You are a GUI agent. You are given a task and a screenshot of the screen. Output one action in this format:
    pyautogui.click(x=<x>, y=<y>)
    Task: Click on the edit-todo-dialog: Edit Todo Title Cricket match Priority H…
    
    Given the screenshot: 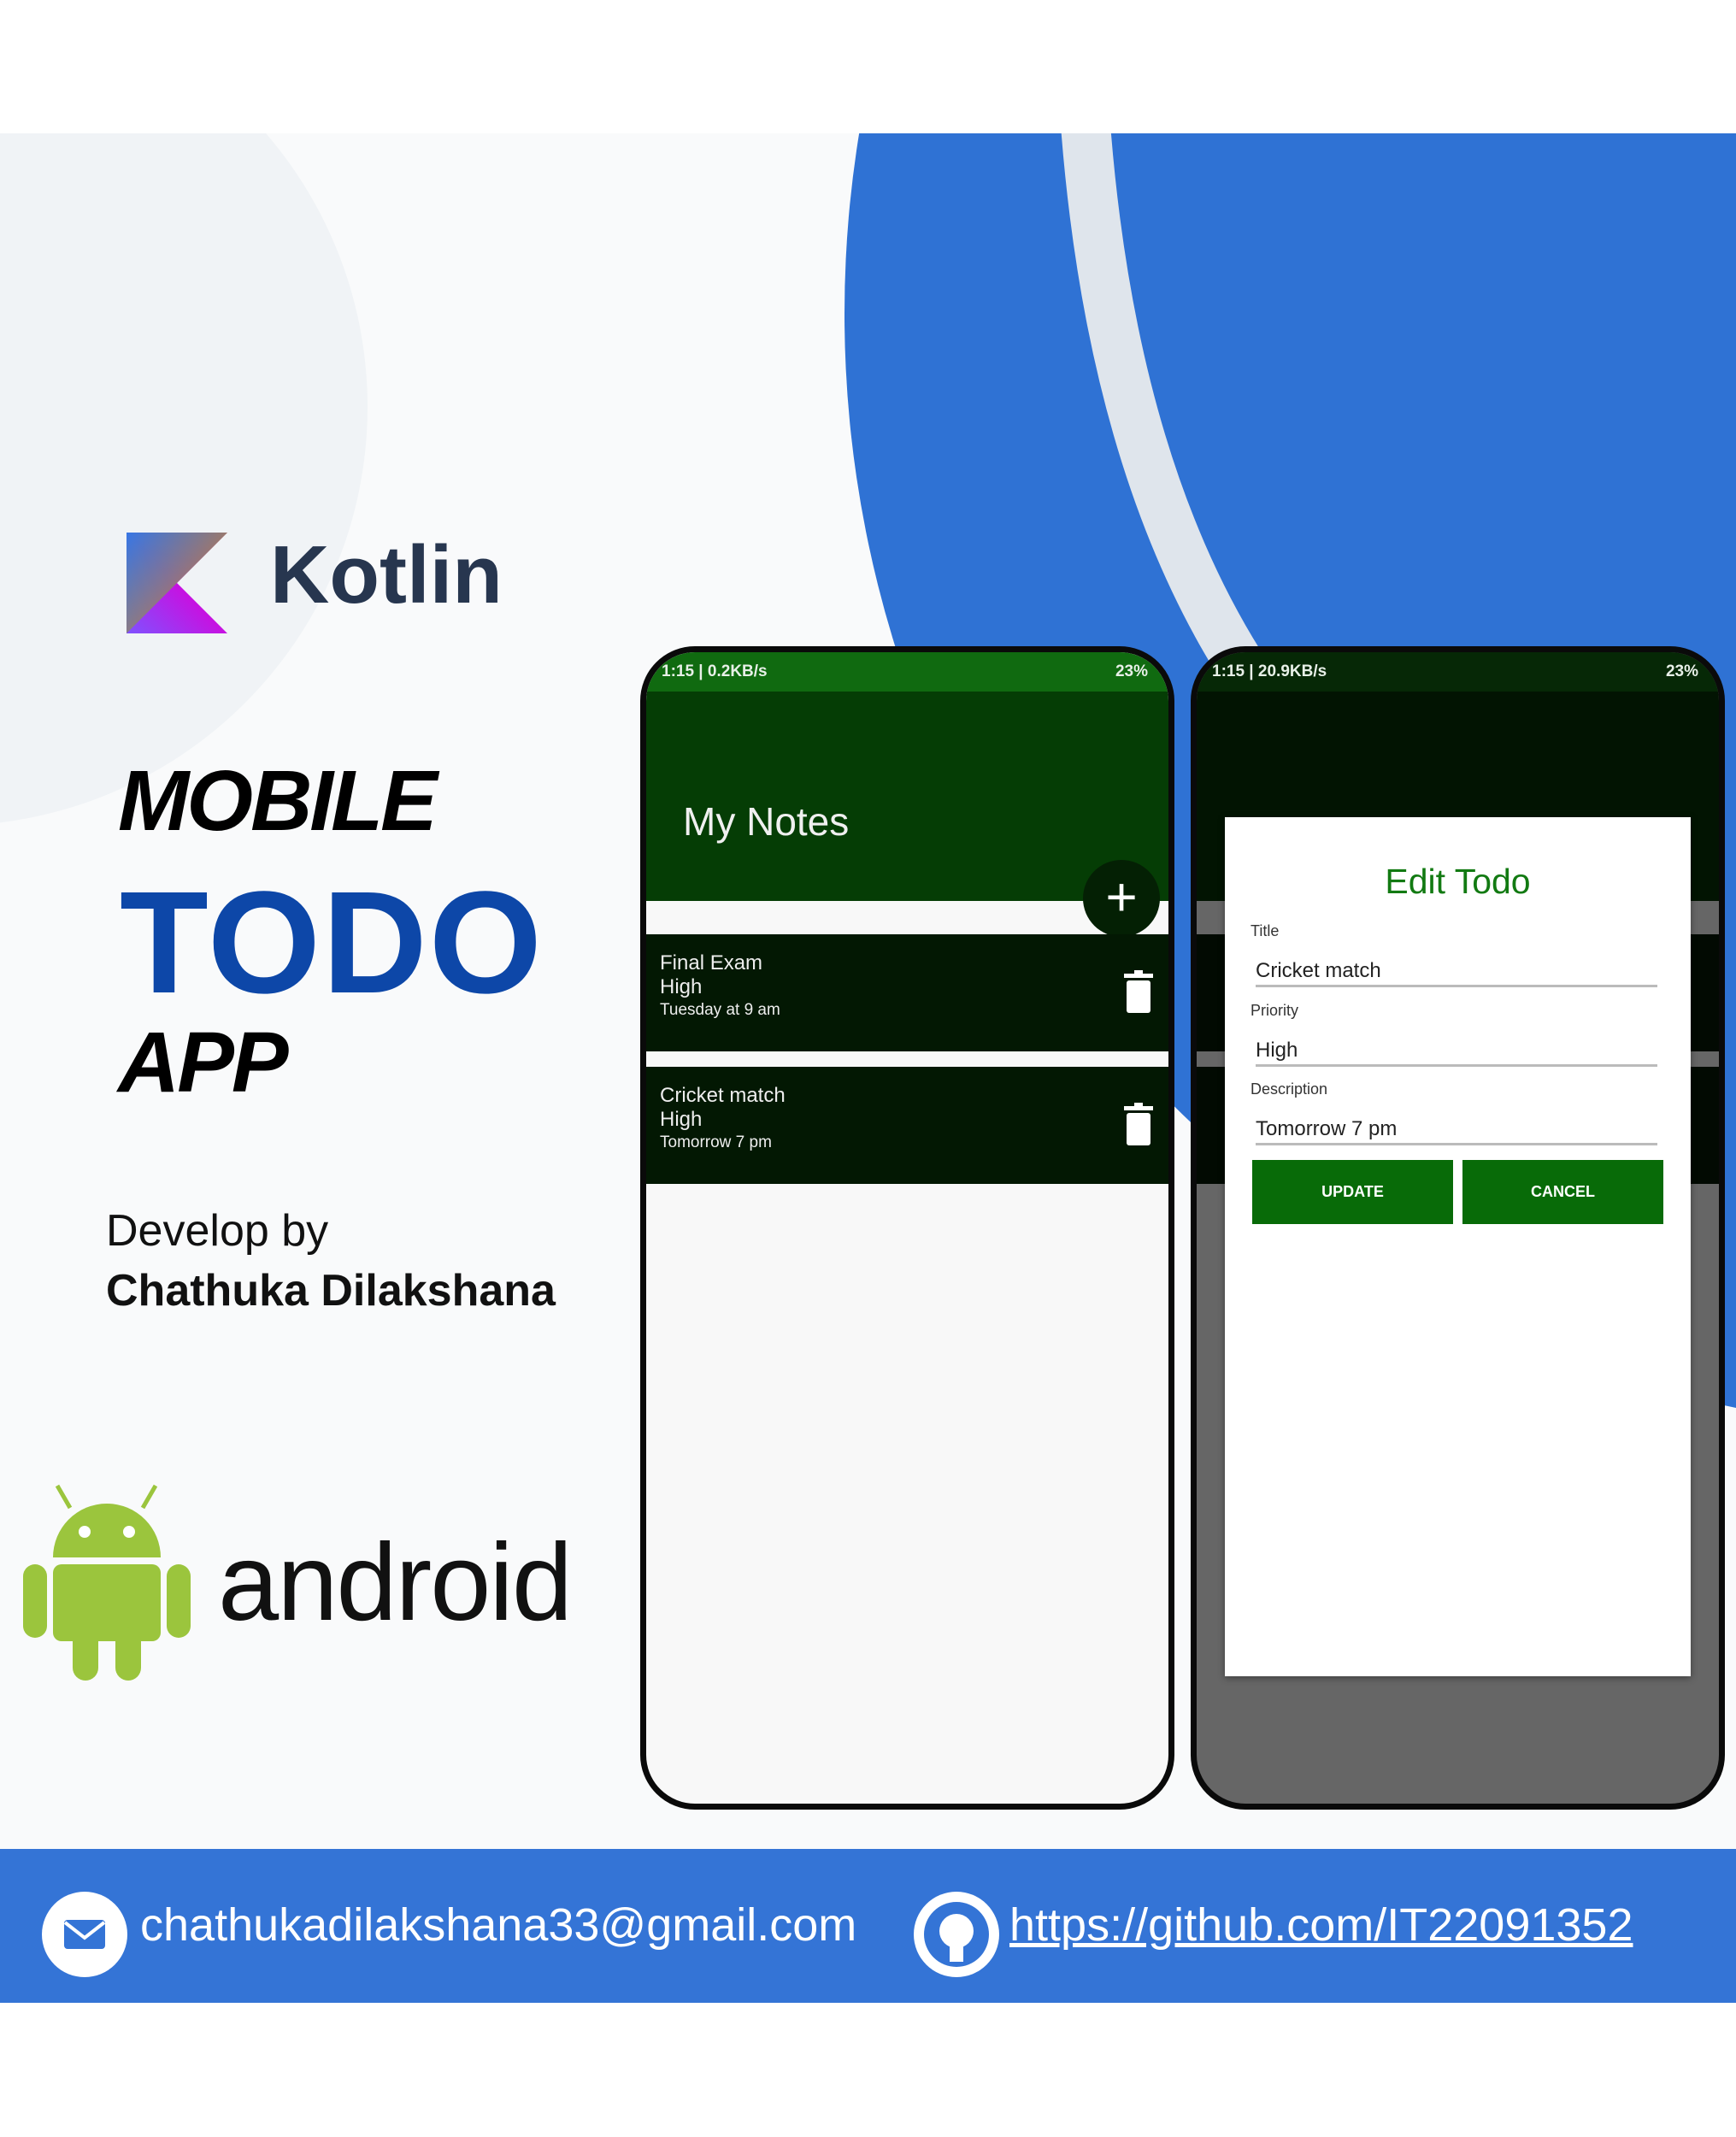 What is the action you would take?
    pyautogui.click(x=1458, y=1247)
    